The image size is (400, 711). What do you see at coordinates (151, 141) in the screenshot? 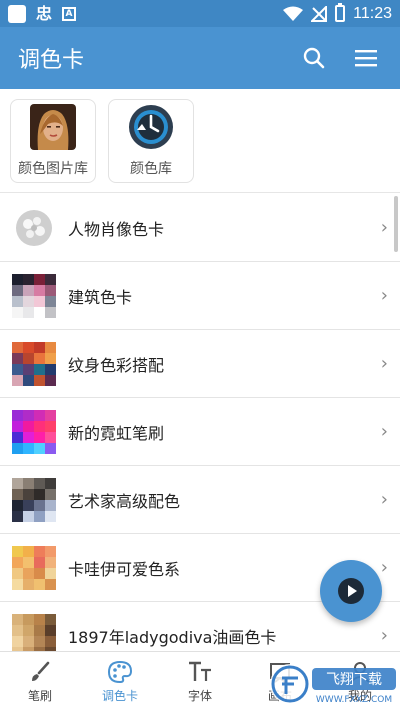
I see `color-library-button: 颜色库` at bounding box center [151, 141].